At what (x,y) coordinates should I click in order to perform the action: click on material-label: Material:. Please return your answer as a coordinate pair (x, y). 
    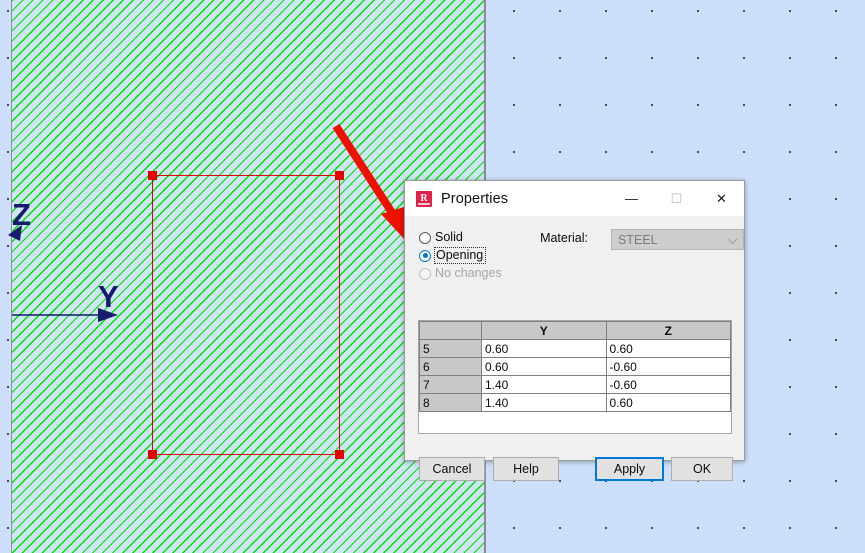
    Looking at the image, I should click on (564, 238).